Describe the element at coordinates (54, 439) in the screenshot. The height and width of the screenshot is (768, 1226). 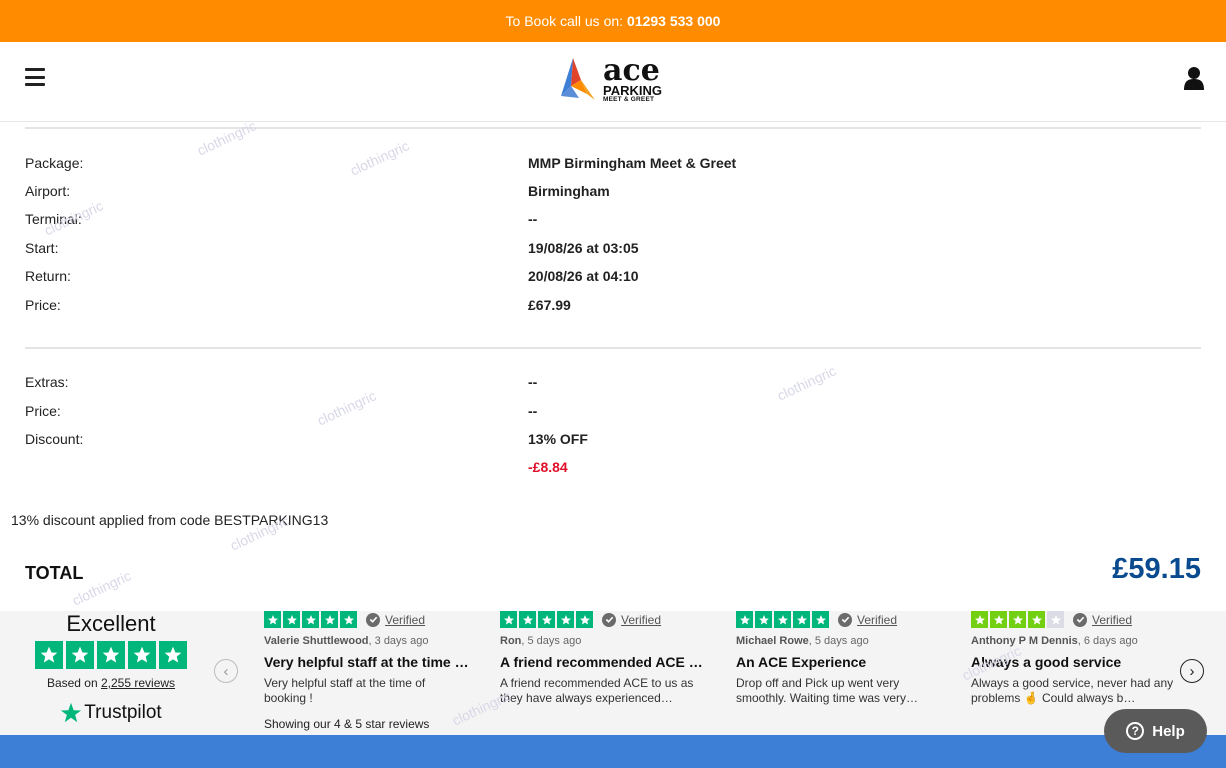
I see `discount-label: Discount:` at that location.